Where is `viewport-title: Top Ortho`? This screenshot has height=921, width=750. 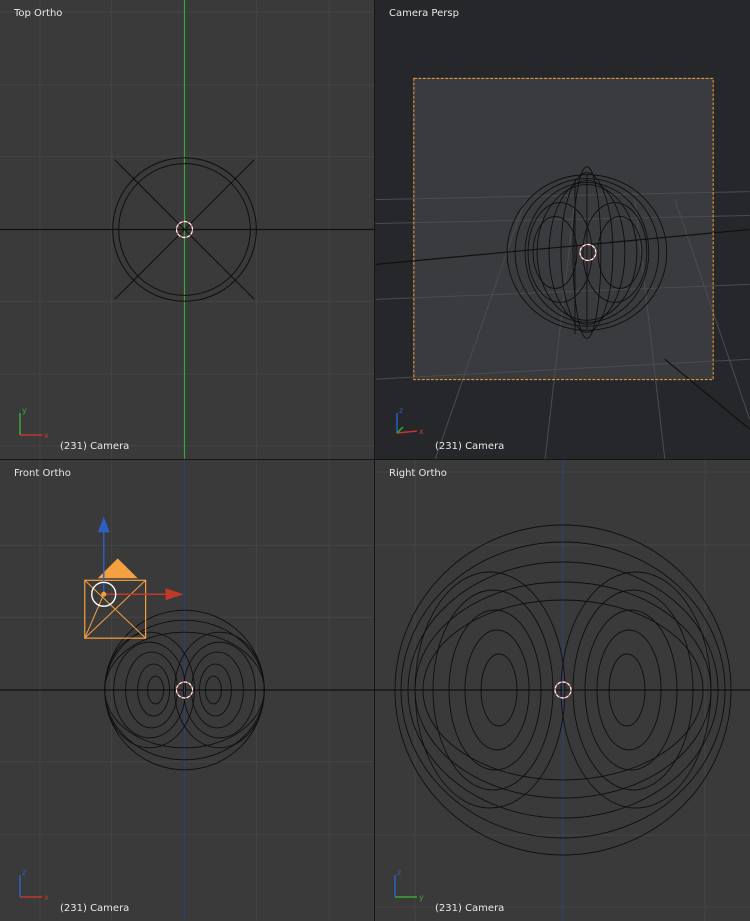 viewport-title: Top Ortho is located at coordinates (38, 13).